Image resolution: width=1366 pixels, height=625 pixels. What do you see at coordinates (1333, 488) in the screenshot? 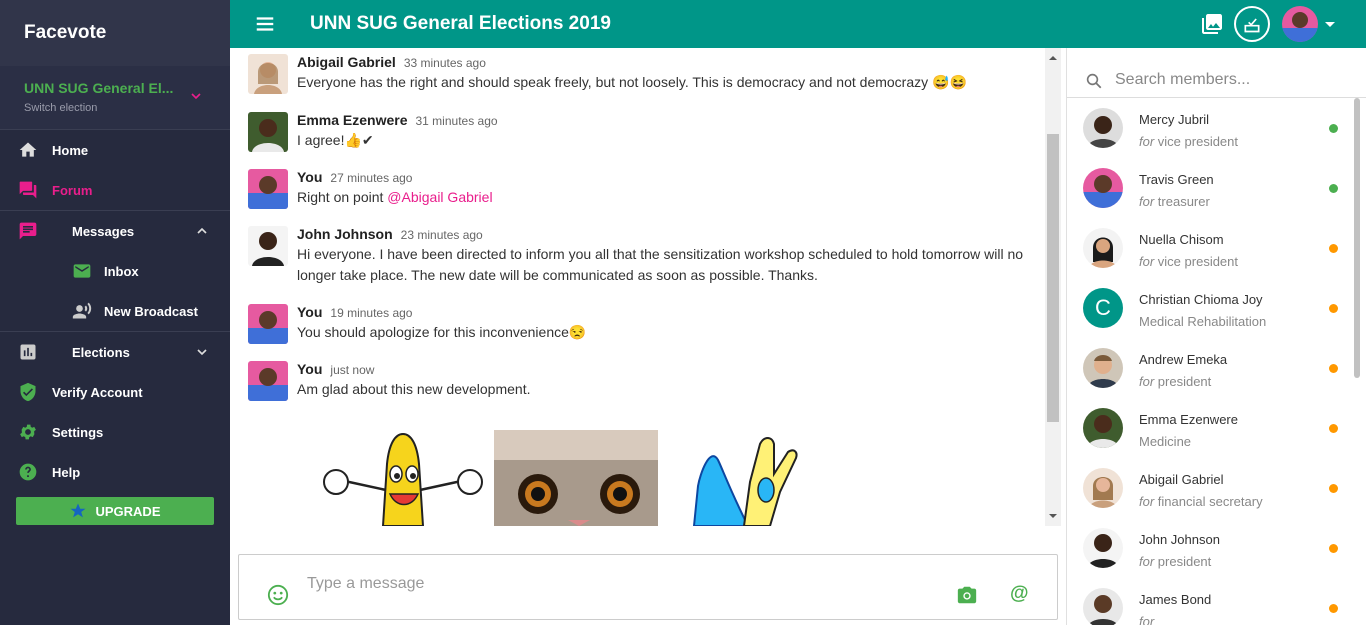
I see `status-away-dot` at bounding box center [1333, 488].